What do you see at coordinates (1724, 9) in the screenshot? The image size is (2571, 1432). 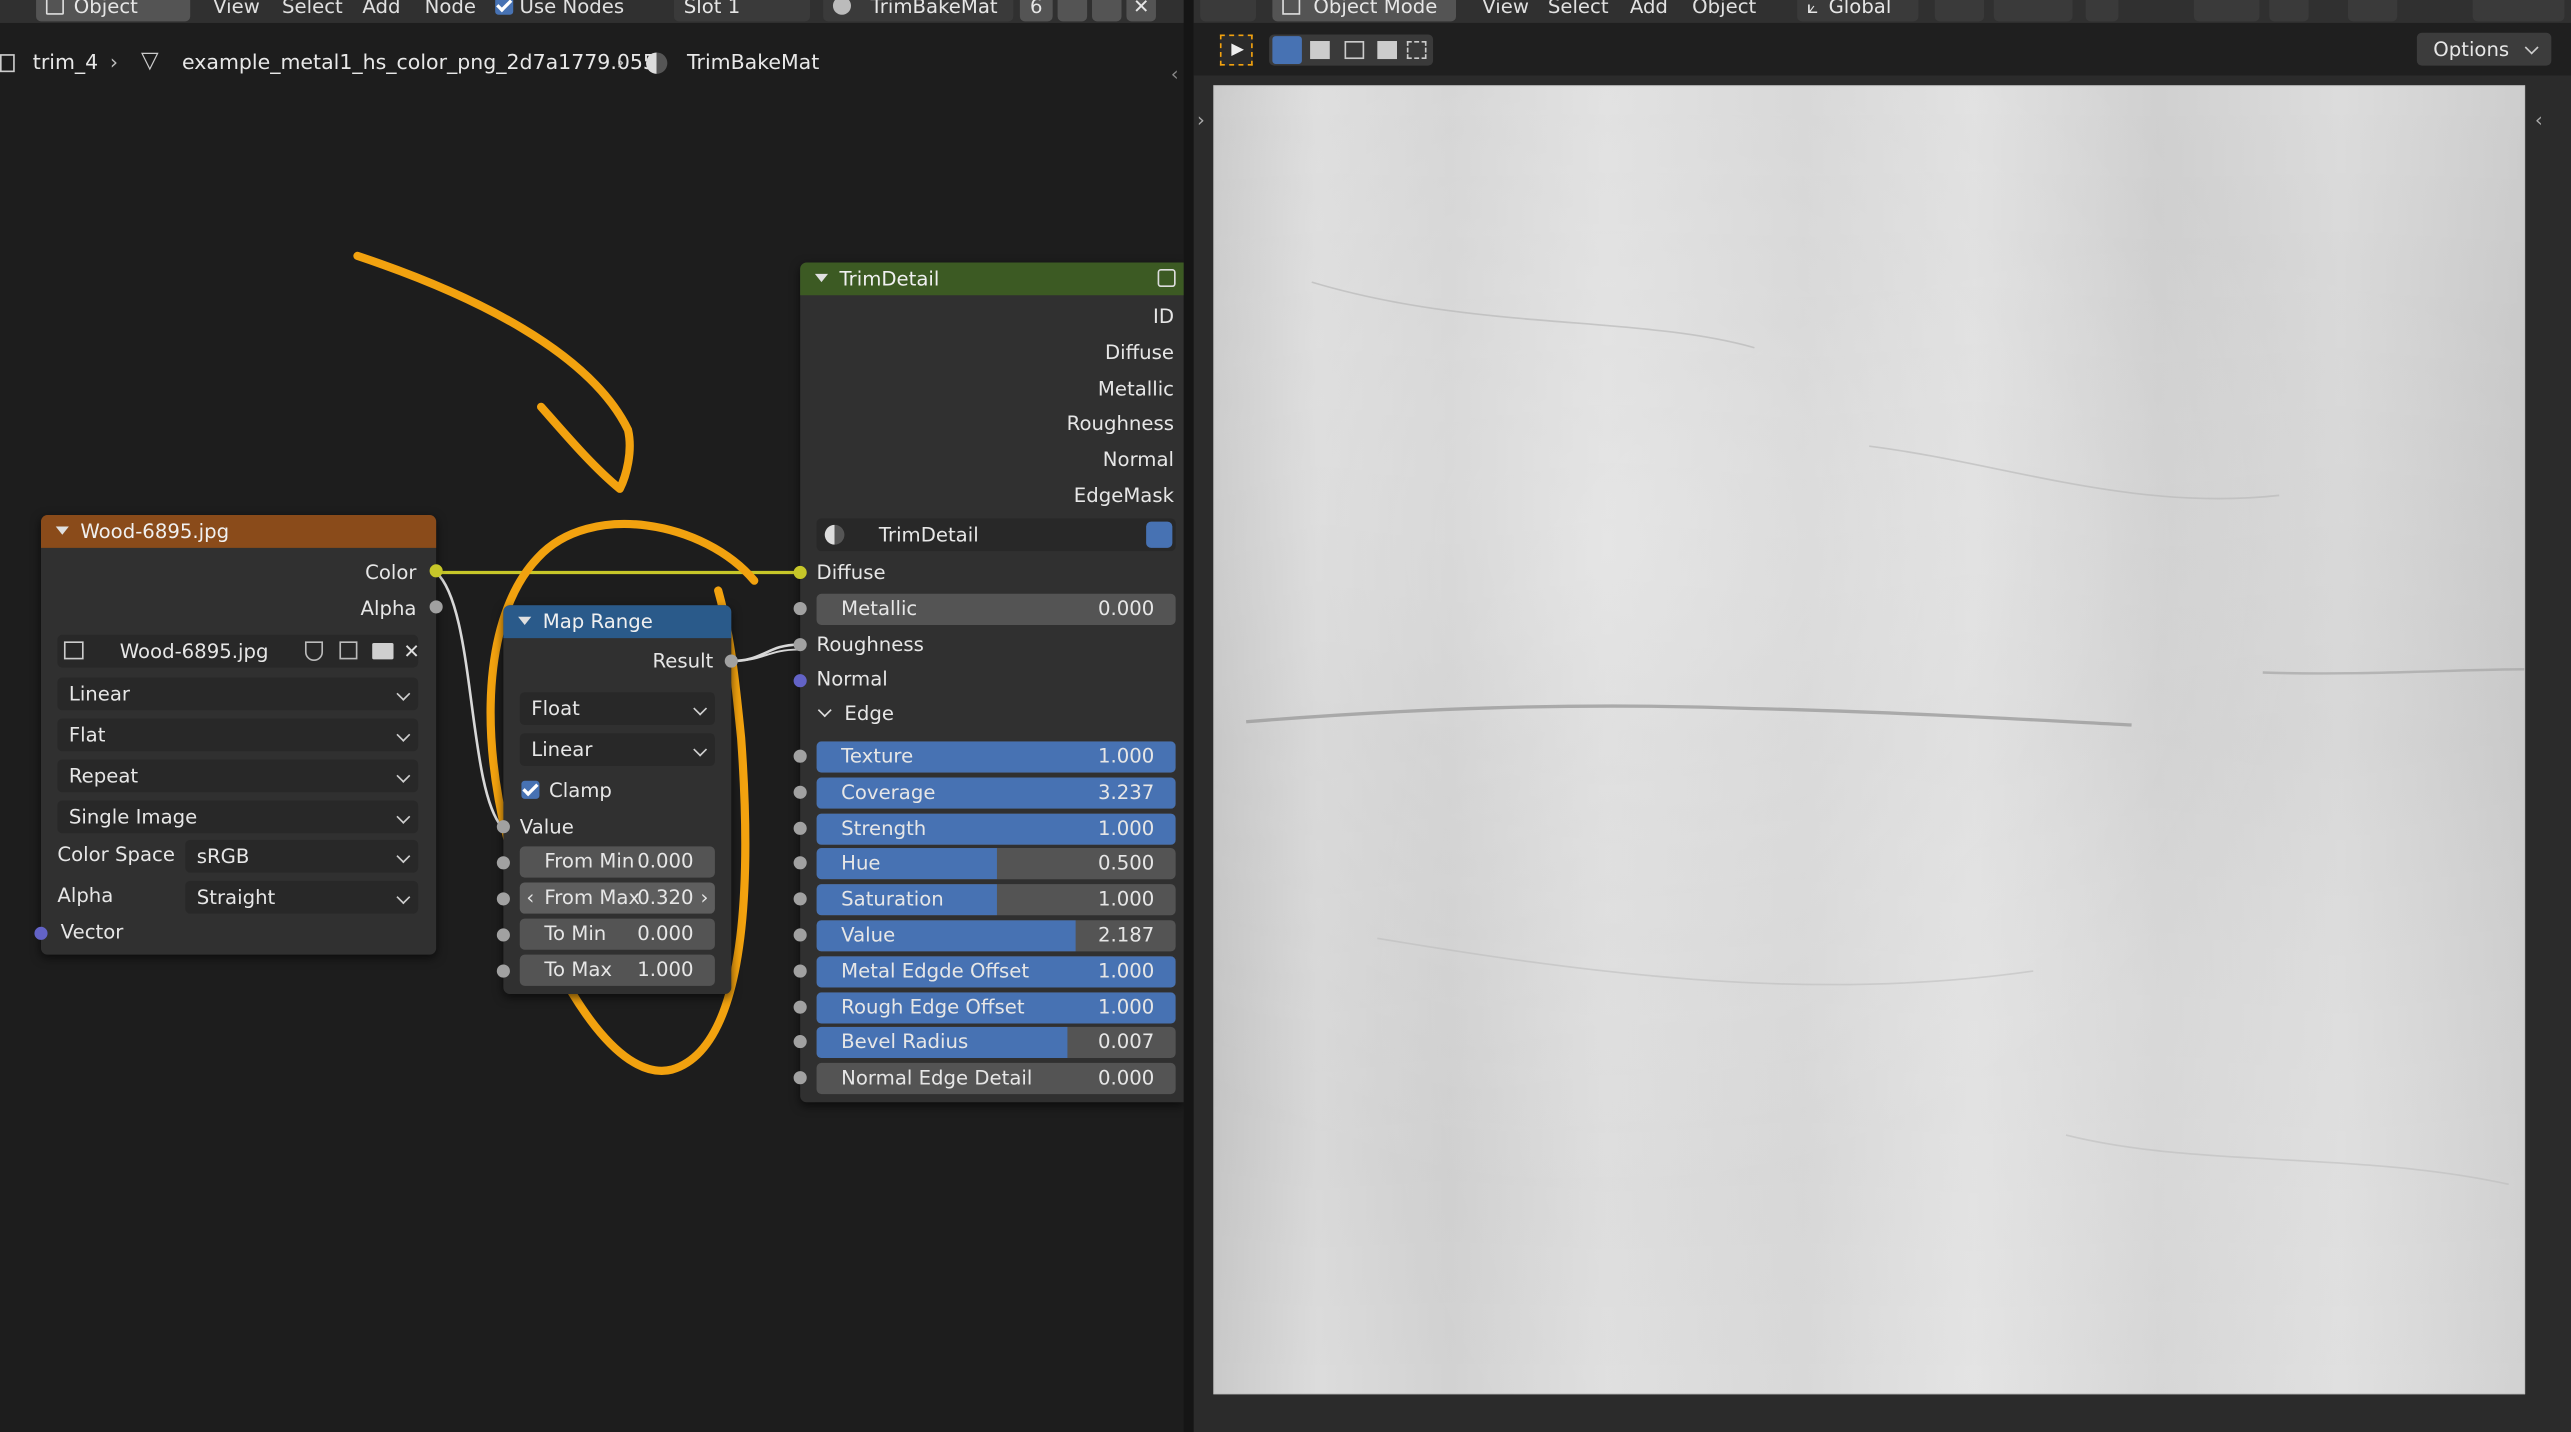 I see `vp-menu-object: Object` at bounding box center [1724, 9].